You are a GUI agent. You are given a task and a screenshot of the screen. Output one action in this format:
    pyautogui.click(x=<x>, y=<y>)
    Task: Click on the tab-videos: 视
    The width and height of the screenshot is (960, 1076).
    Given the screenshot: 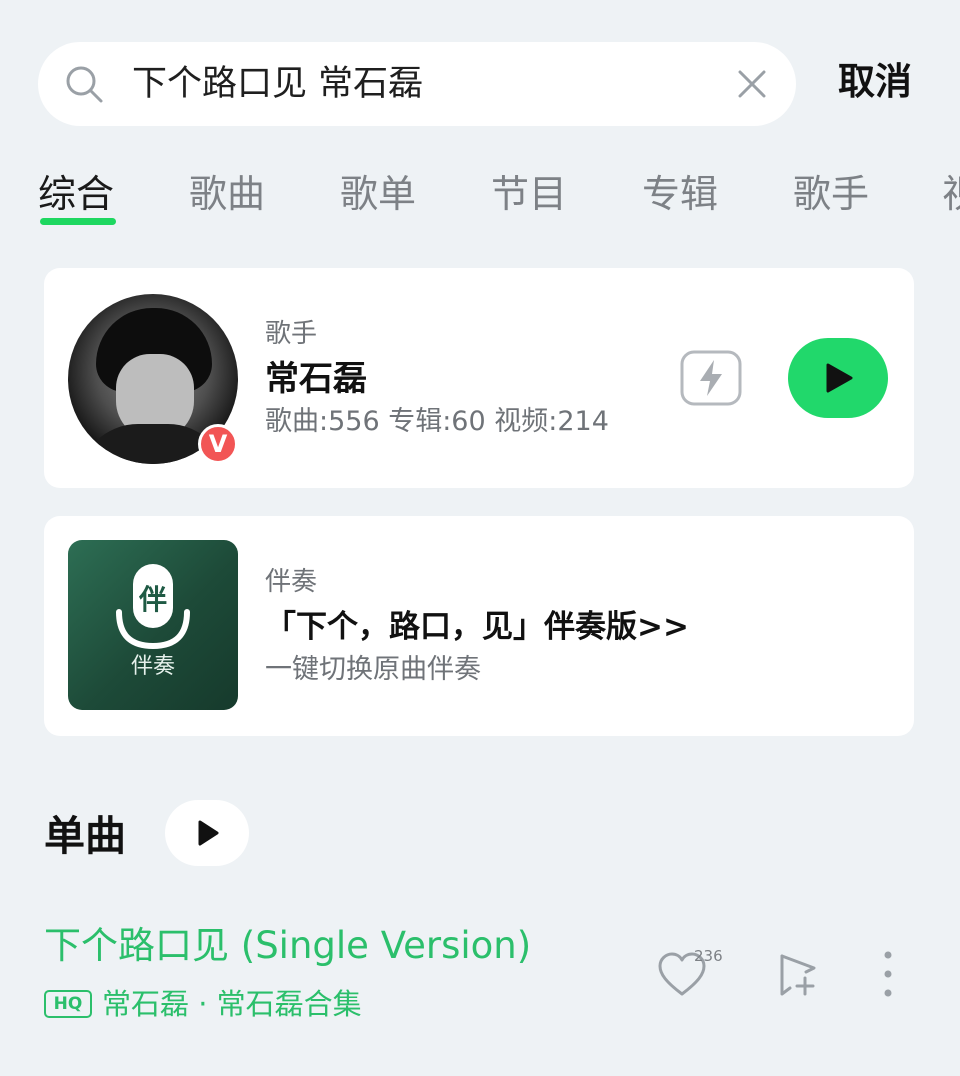 What is the action you would take?
    pyautogui.click(x=951, y=194)
    